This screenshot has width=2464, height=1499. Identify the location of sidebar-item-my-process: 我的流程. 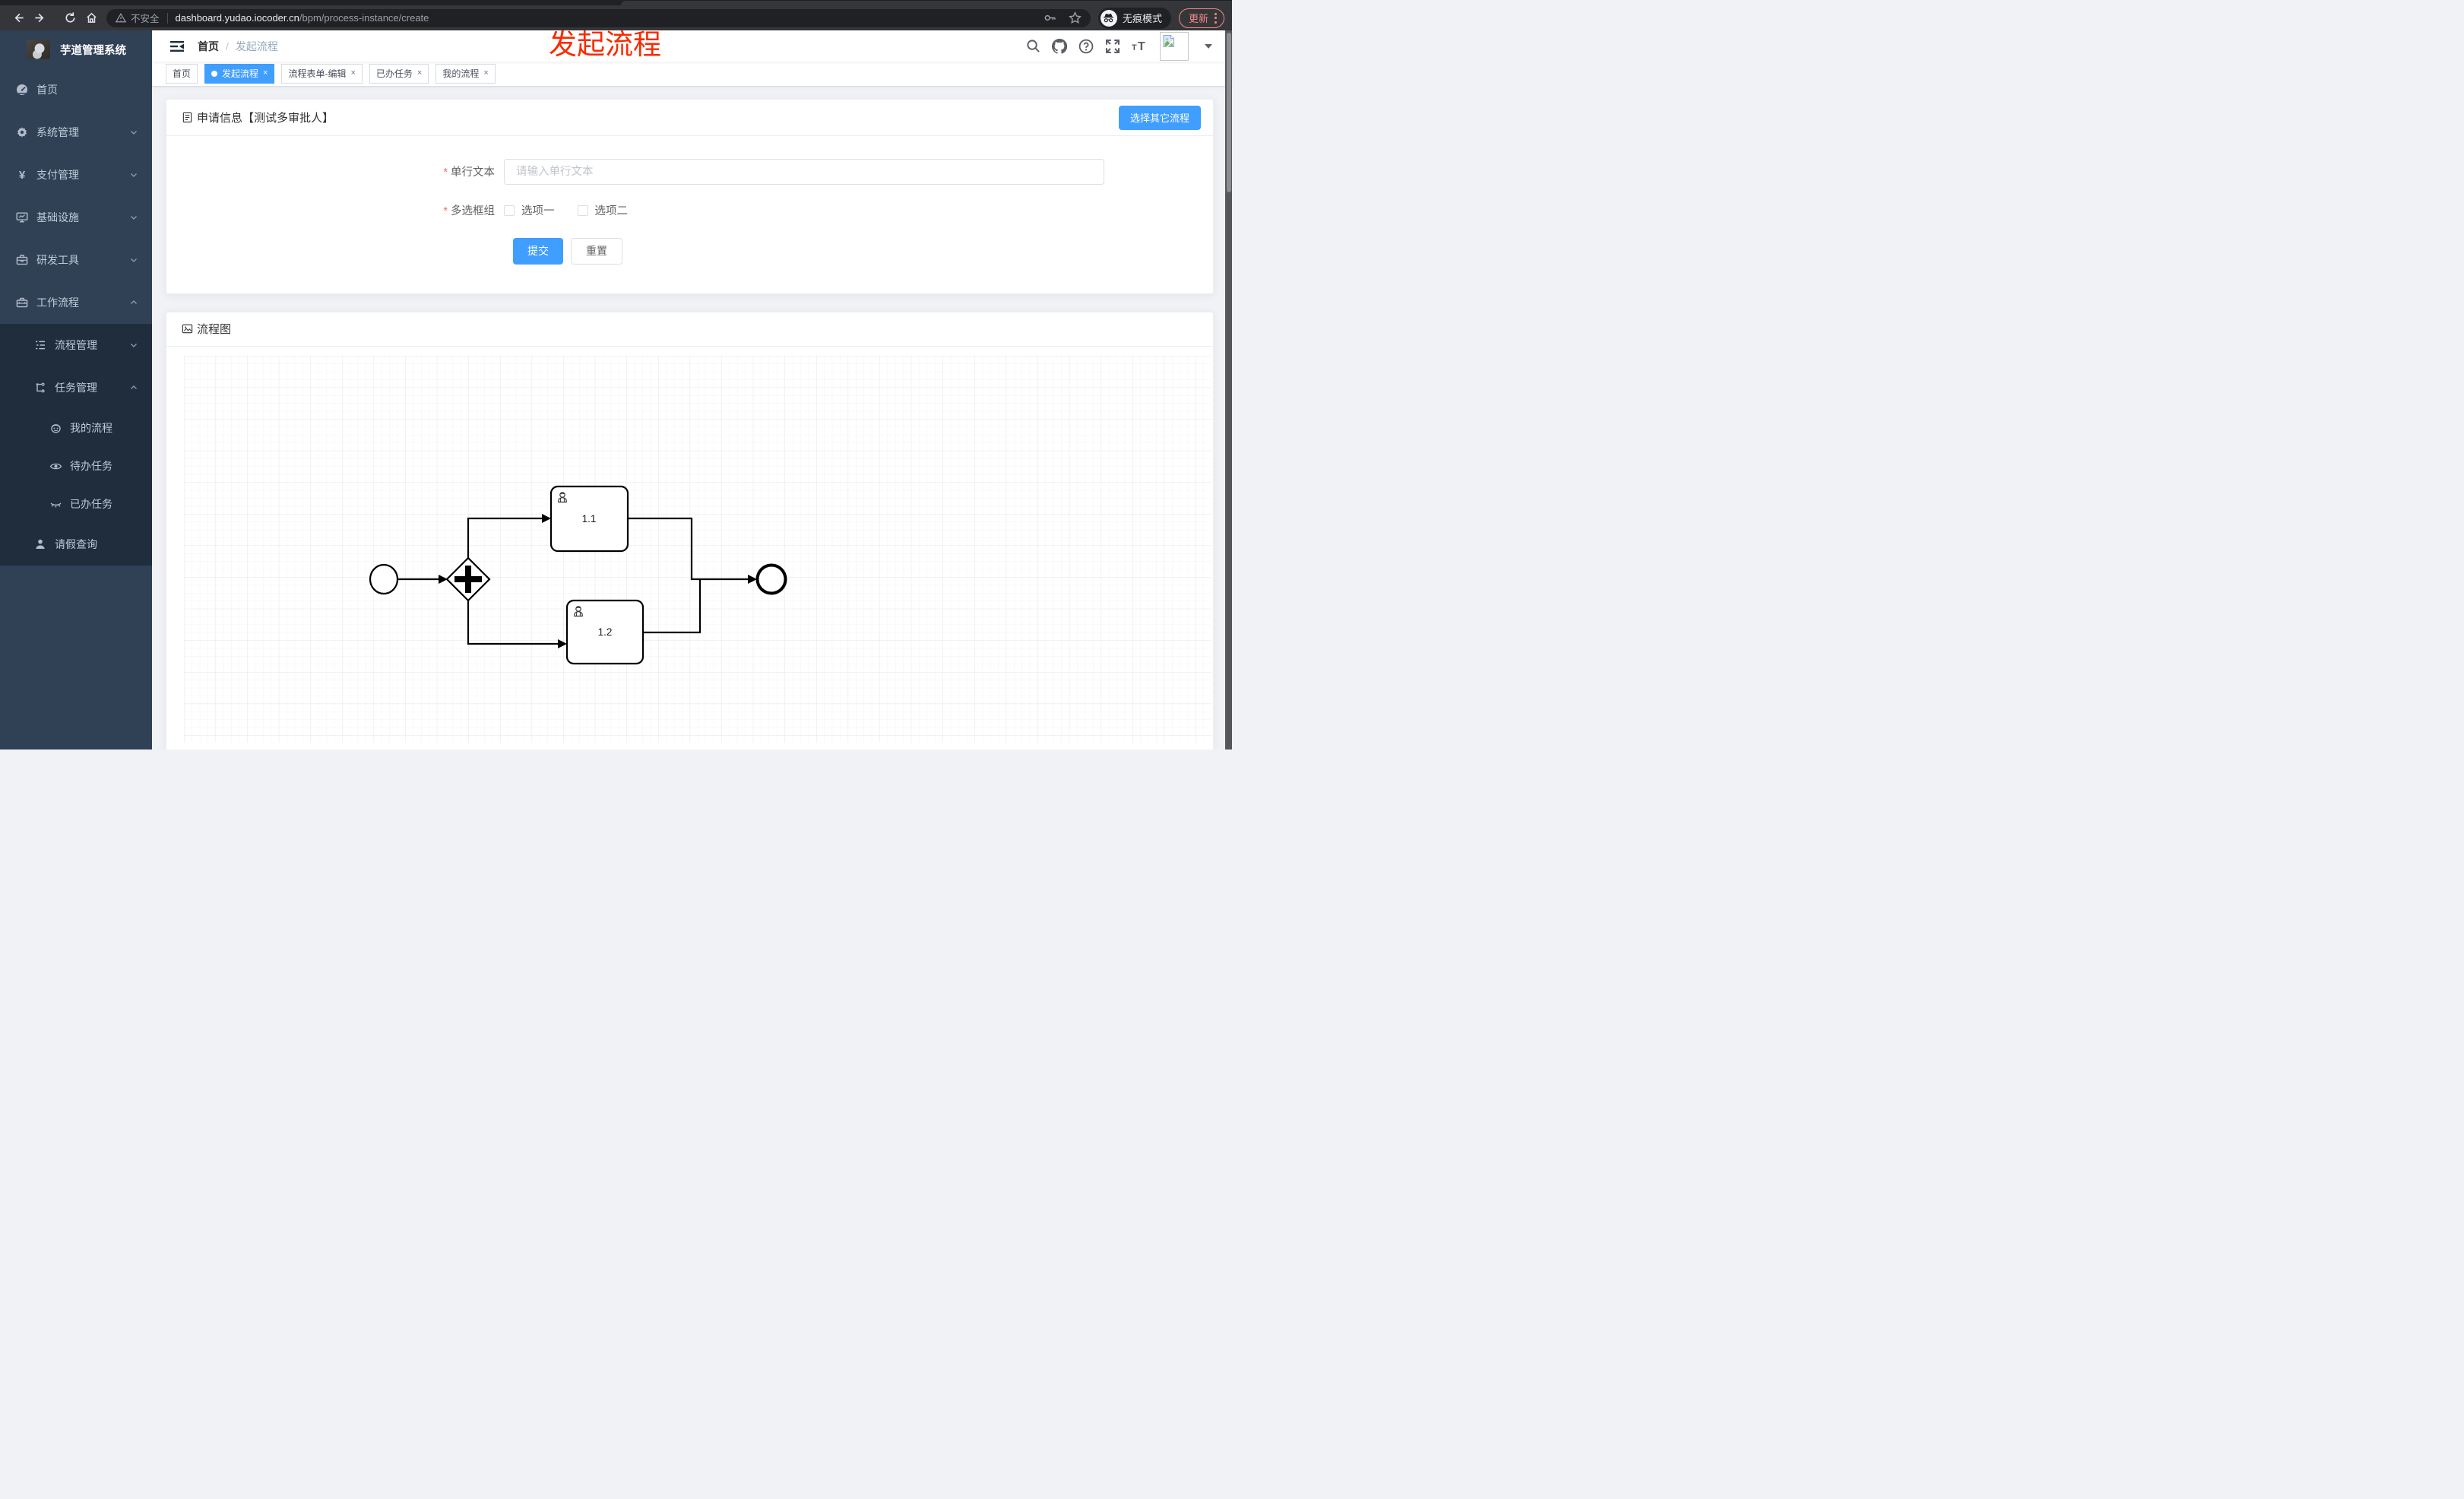
(76, 428).